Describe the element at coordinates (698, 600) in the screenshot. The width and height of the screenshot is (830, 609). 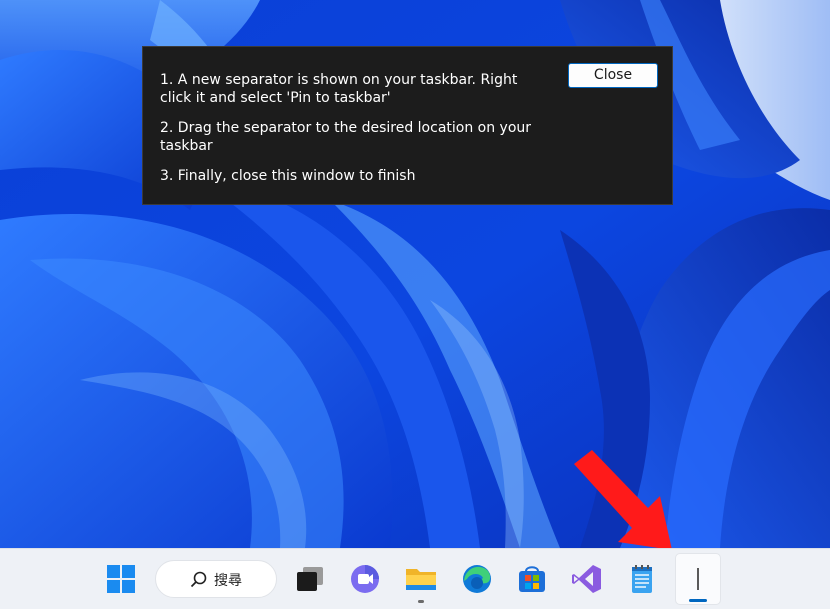
I see `active-indicator` at that location.